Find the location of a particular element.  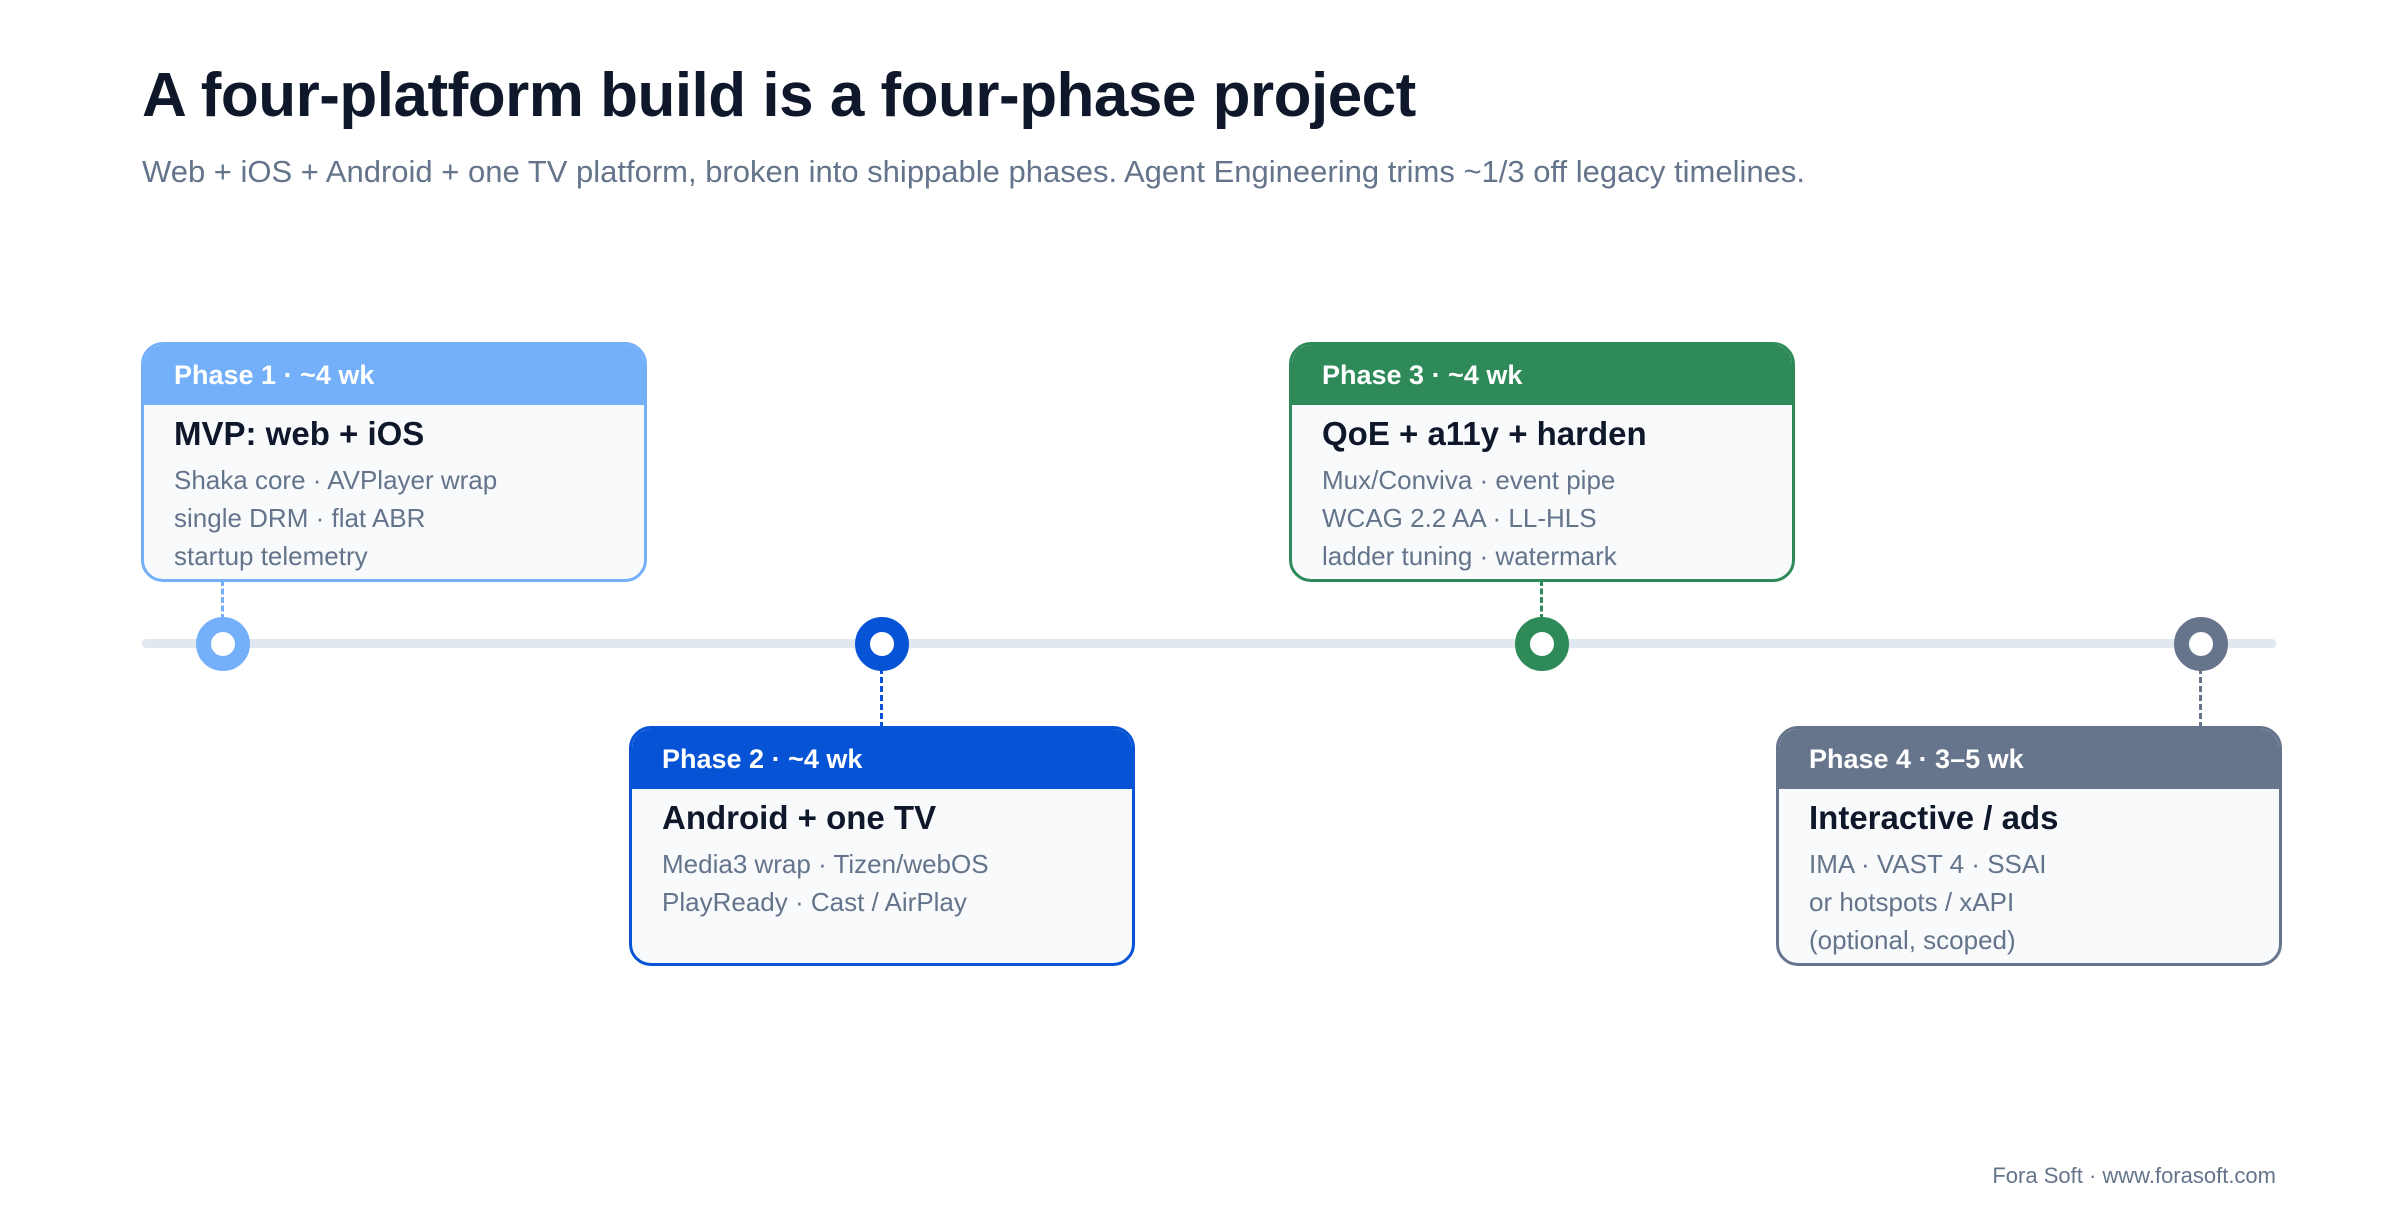

phase-1-node is located at coordinates (223, 644).